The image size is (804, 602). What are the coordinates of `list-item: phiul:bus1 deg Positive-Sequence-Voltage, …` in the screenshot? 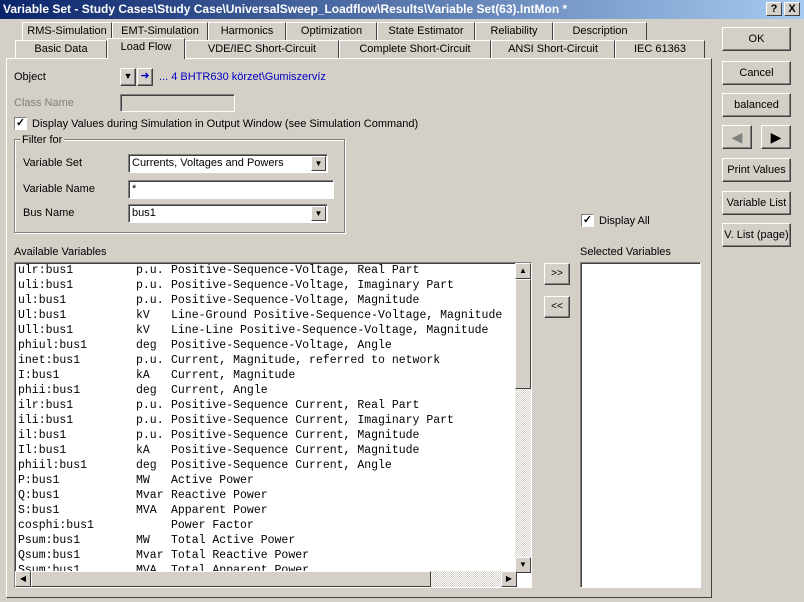 It's located at (273, 345).